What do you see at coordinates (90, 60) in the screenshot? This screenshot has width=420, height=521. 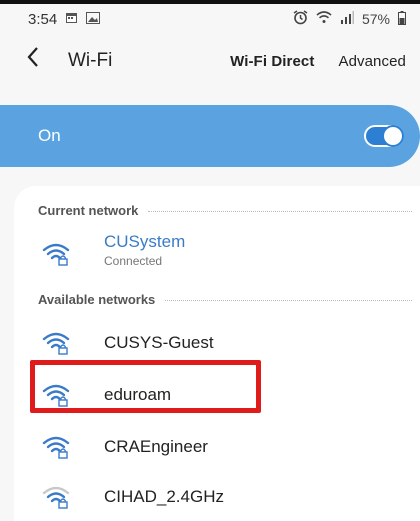 I see `page-title: Wi-Fi` at bounding box center [90, 60].